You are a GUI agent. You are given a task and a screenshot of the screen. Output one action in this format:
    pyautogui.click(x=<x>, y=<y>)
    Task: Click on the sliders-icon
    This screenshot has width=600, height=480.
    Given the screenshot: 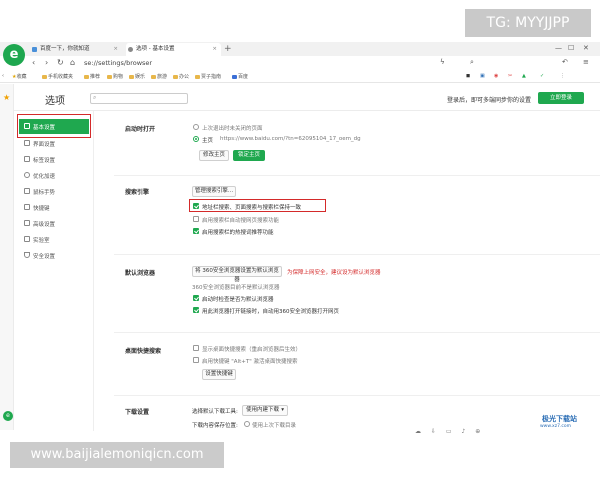 What is the action you would take?
    pyautogui.click(x=27, y=223)
    